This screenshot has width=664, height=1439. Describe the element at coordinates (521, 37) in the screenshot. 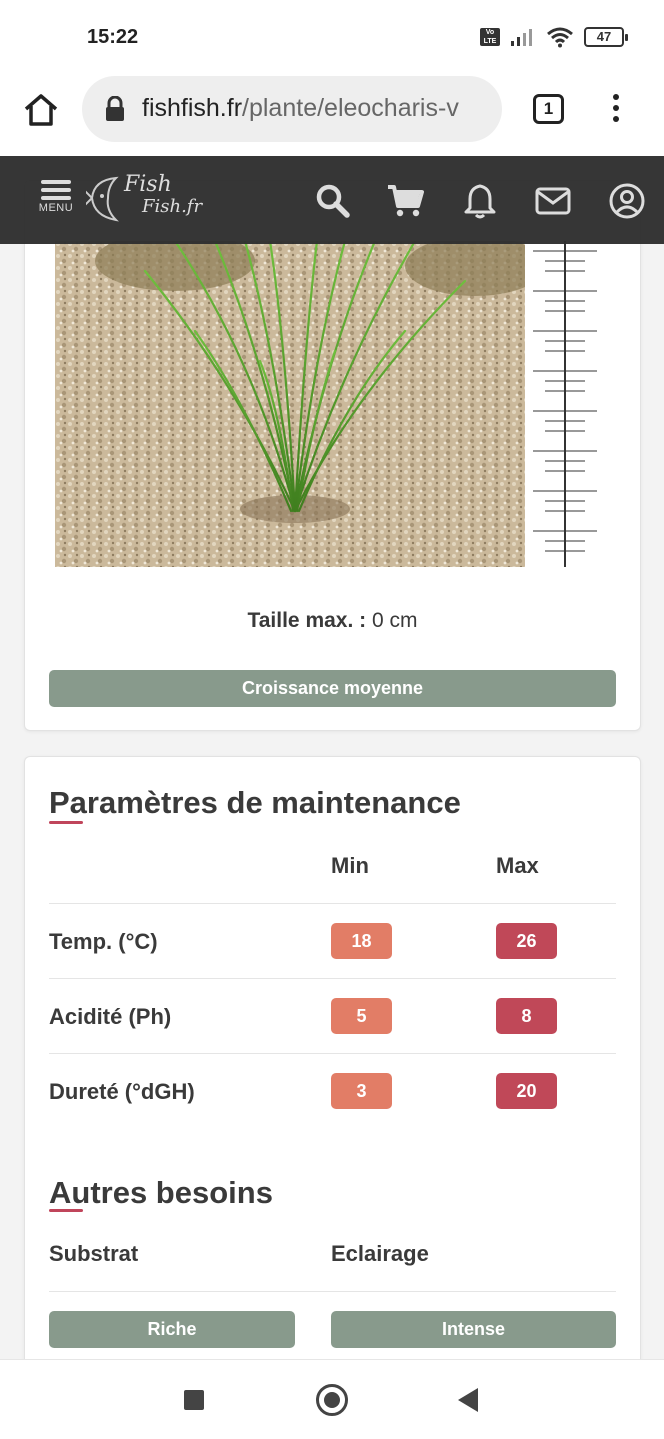

I see `signal-icon` at that location.